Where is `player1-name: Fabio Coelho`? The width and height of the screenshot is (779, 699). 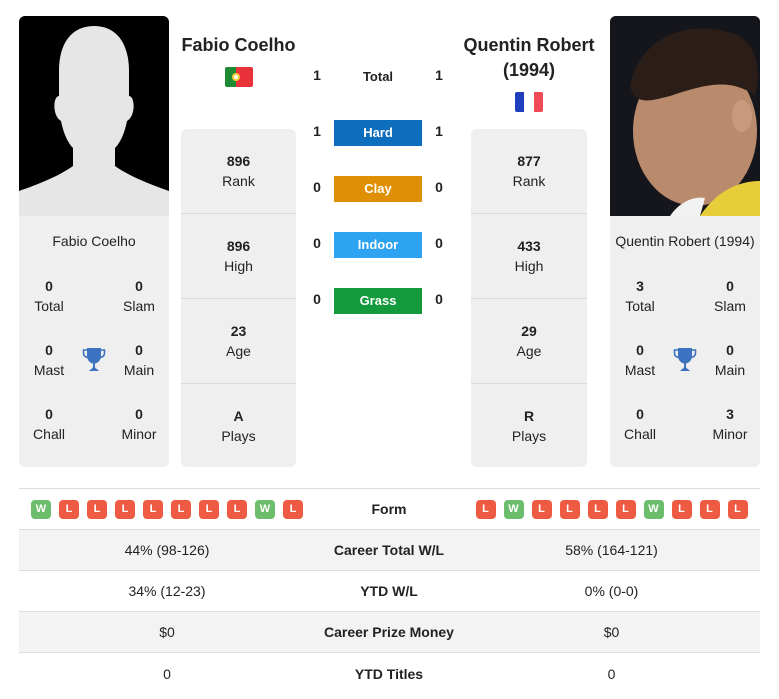
player1-name: Fabio Coelho is located at coordinates (238, 45).